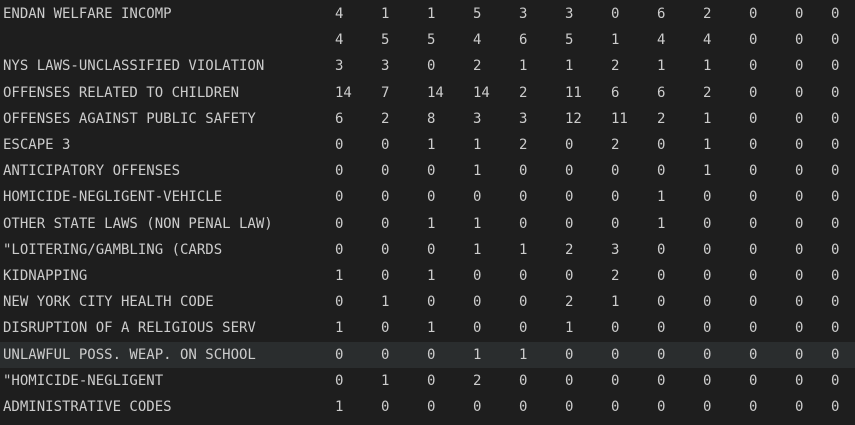  I want to click on table-row: ADMINISTRATIVE CODES 1 0 0 0 0 0 0 0 0 0 0 0, so click(427, 407).